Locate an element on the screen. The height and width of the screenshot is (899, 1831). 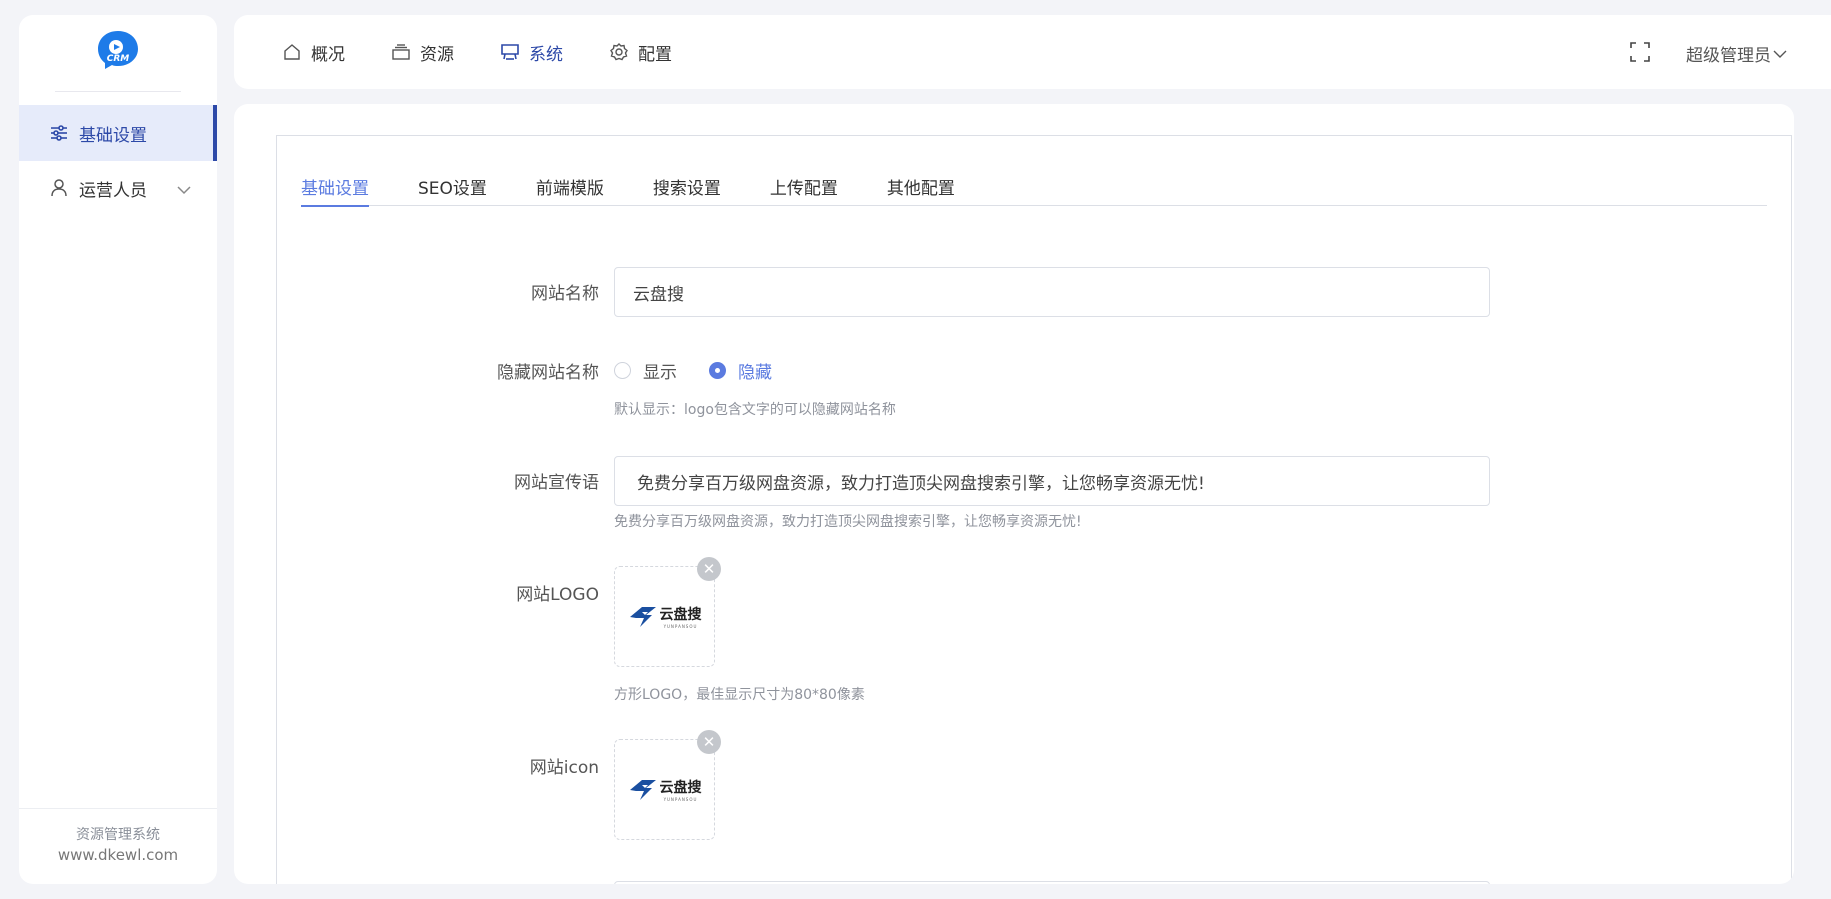
user-menu: 超级管理员 is located at coordinates (1736, 53).